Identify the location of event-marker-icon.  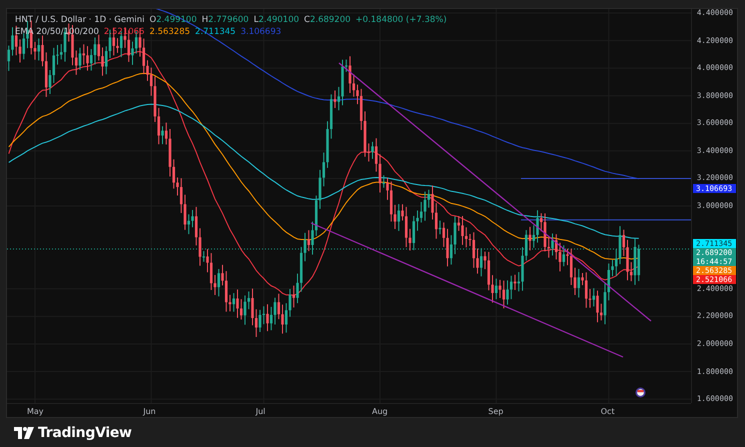
(640, 392).